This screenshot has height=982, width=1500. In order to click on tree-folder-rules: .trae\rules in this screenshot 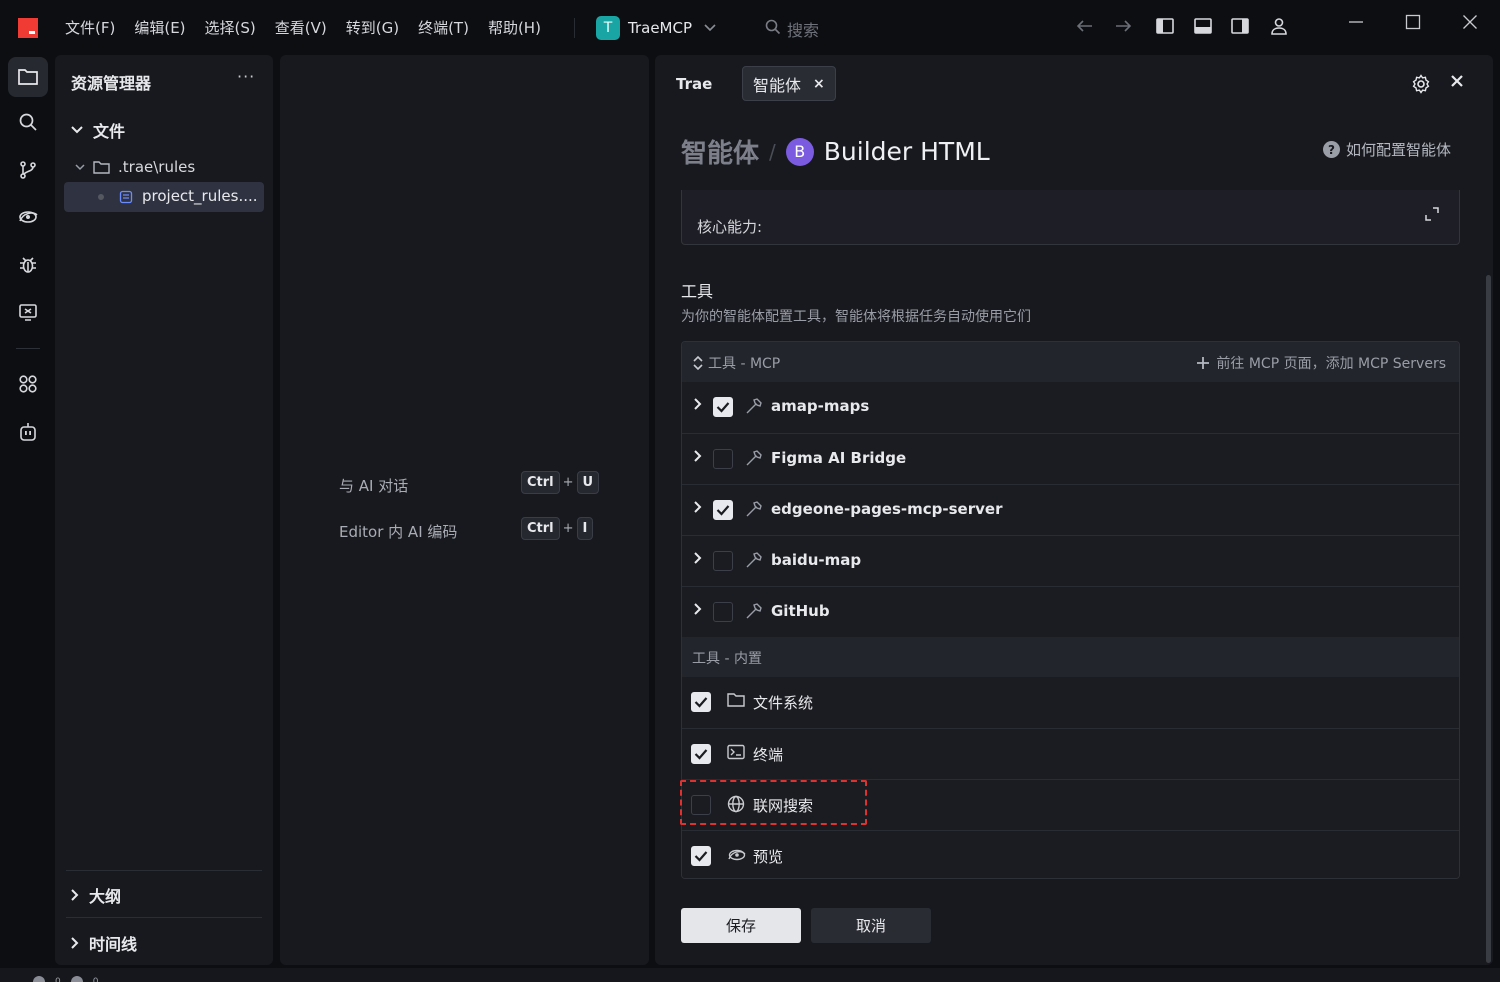, I will do `click(135, 167)`.